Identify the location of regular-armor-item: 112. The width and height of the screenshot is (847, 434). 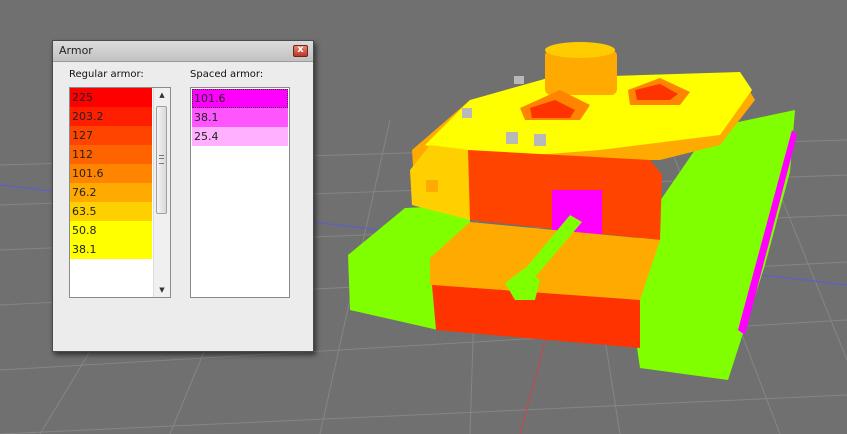
(111, 154).